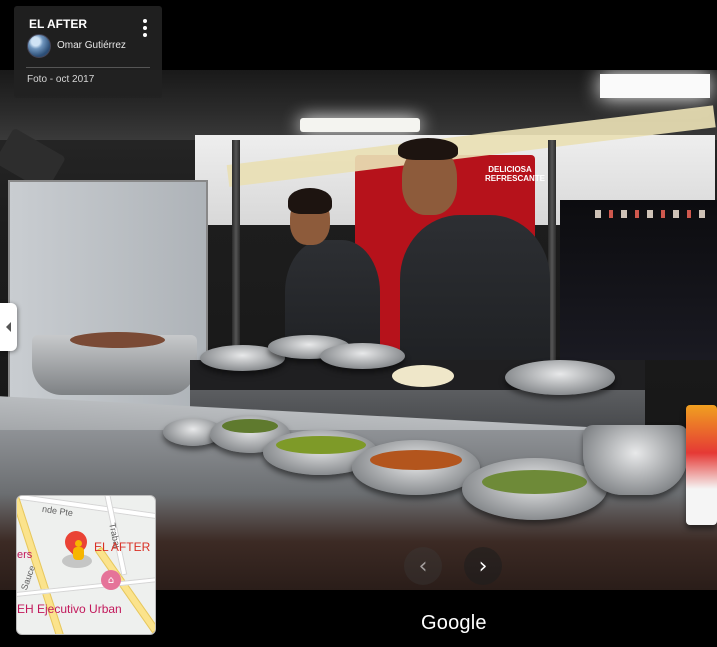 This screenshot has height=647, width=717. What do you see at coordinates (423, 566) in the screenshot?
I see `prev-photo-button: ‹` at bounding box center [423, 566].